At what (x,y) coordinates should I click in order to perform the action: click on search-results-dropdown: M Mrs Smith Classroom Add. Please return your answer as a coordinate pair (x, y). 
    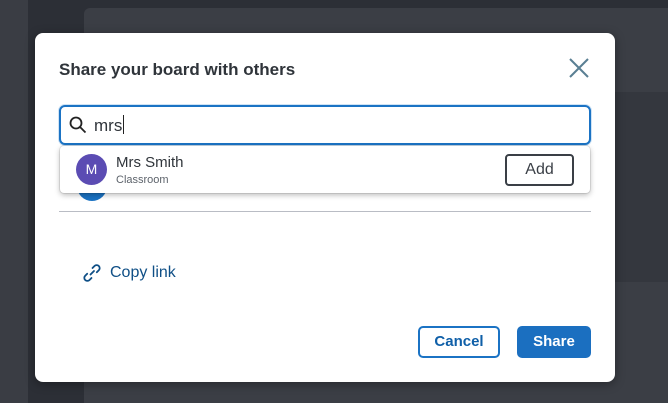
    Looking at the image, I should click on (325, 169).